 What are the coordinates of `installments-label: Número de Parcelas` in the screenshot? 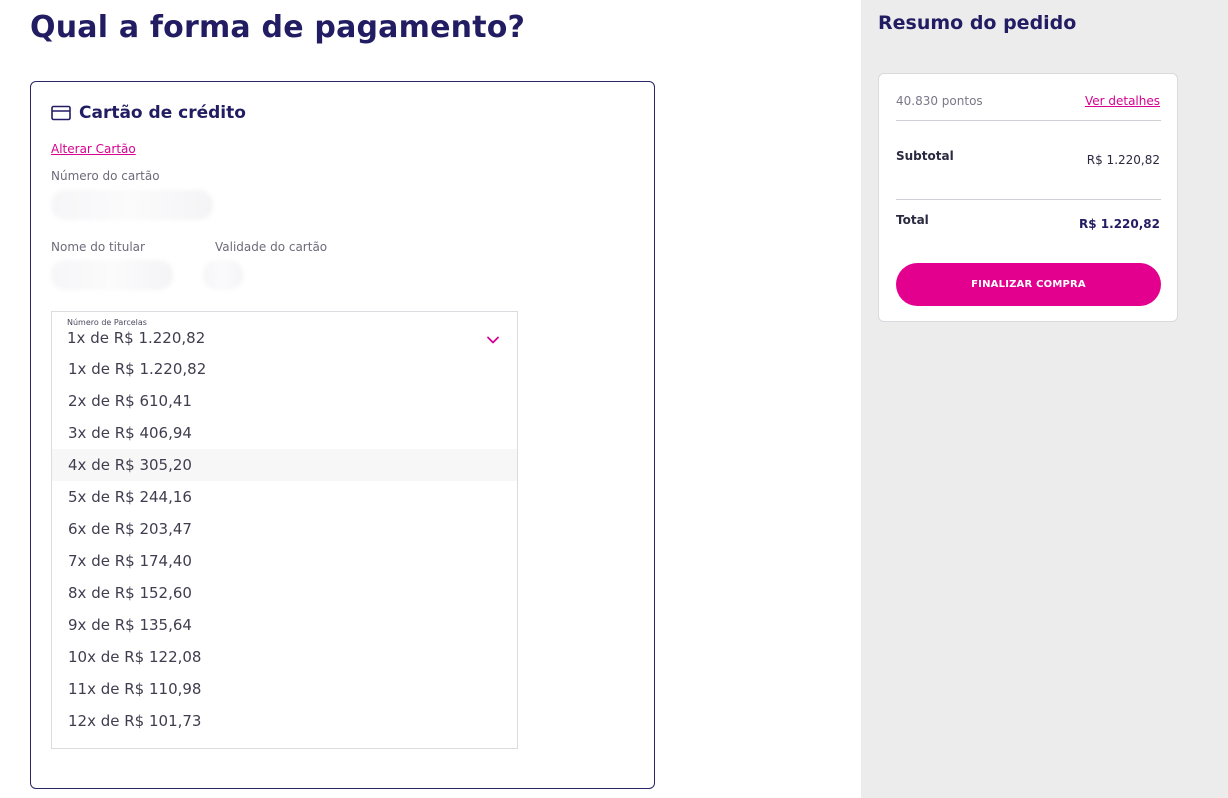 It's located at (107, 322).